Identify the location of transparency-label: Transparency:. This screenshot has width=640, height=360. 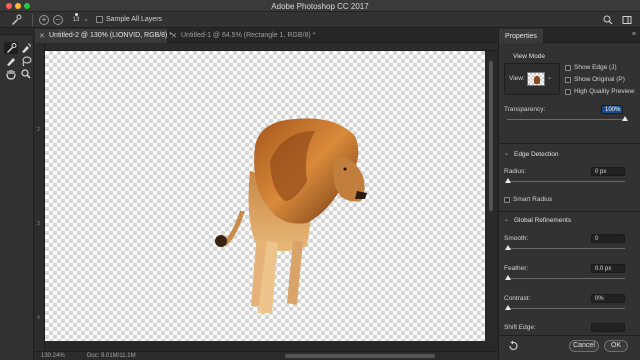
(525, 109).